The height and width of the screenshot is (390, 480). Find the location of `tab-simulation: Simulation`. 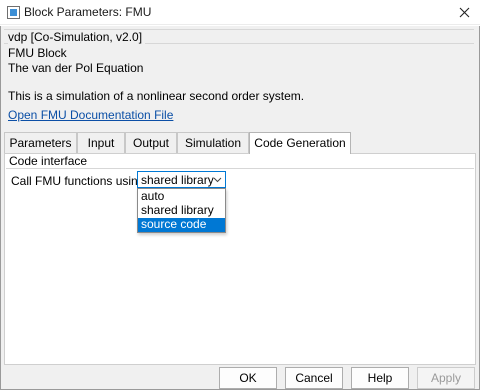

tab-simulation: Simulation is located at coordinates (213, 142).